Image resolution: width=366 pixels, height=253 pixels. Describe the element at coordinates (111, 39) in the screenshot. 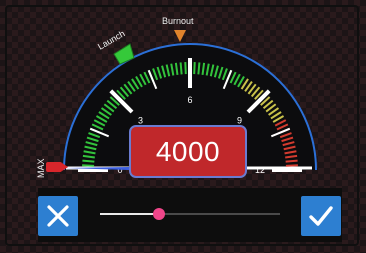

I see `launch-marker-label: Launch` at that location.